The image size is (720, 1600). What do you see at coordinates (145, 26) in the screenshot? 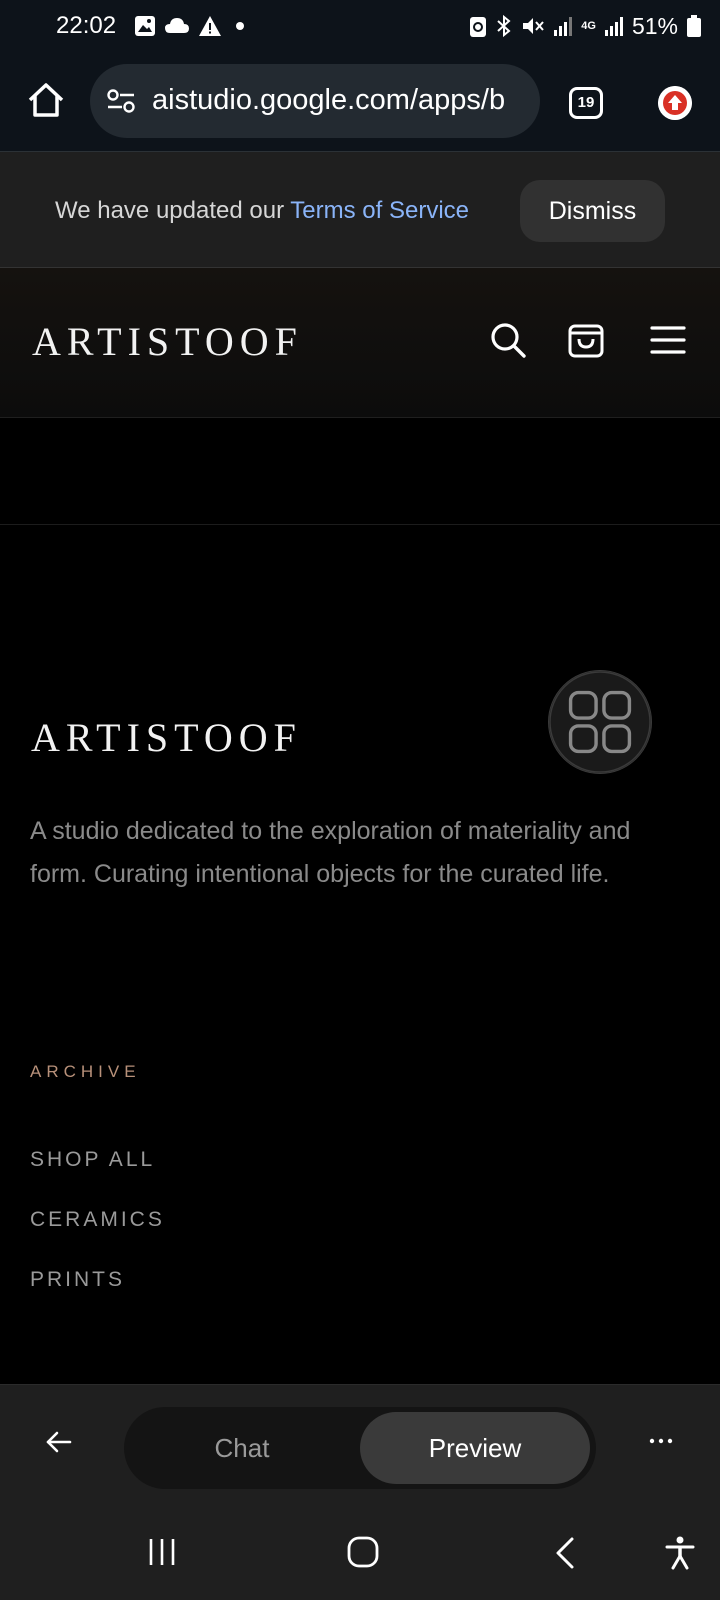
I see `image-icon` at bounding box center [145, 26].